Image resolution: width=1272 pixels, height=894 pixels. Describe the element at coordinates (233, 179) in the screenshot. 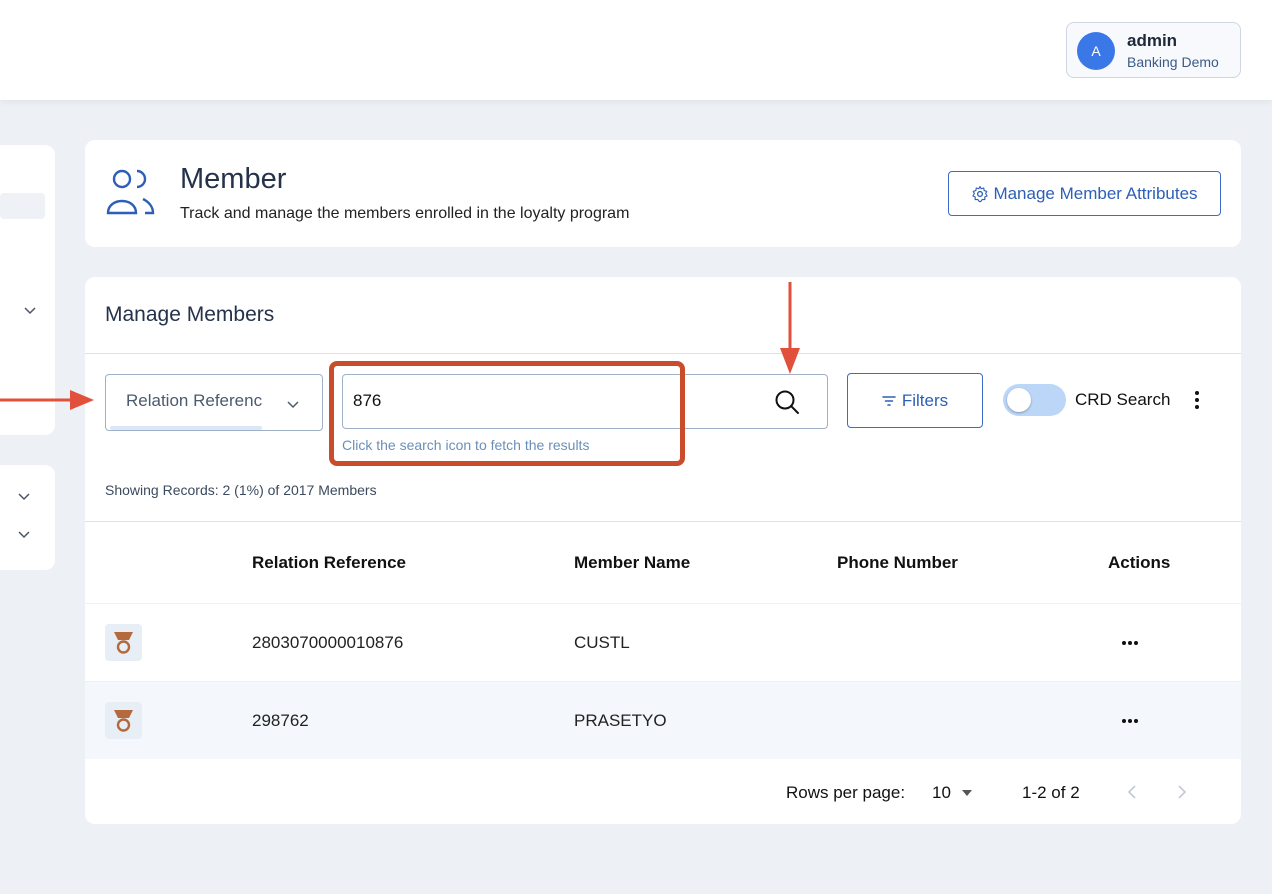

I see `page-title: Member` at that location.